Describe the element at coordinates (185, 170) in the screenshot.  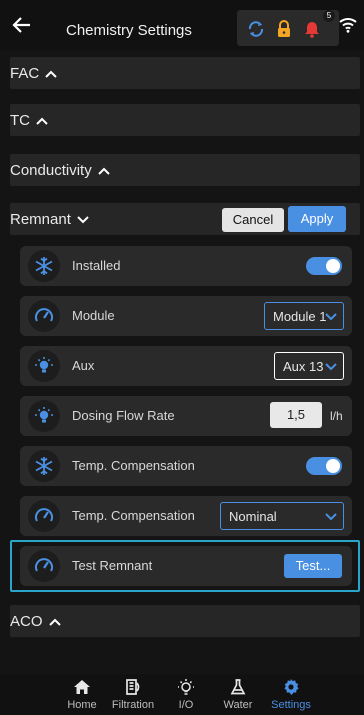
I see `section-conductivity: Conductivity` at that location.